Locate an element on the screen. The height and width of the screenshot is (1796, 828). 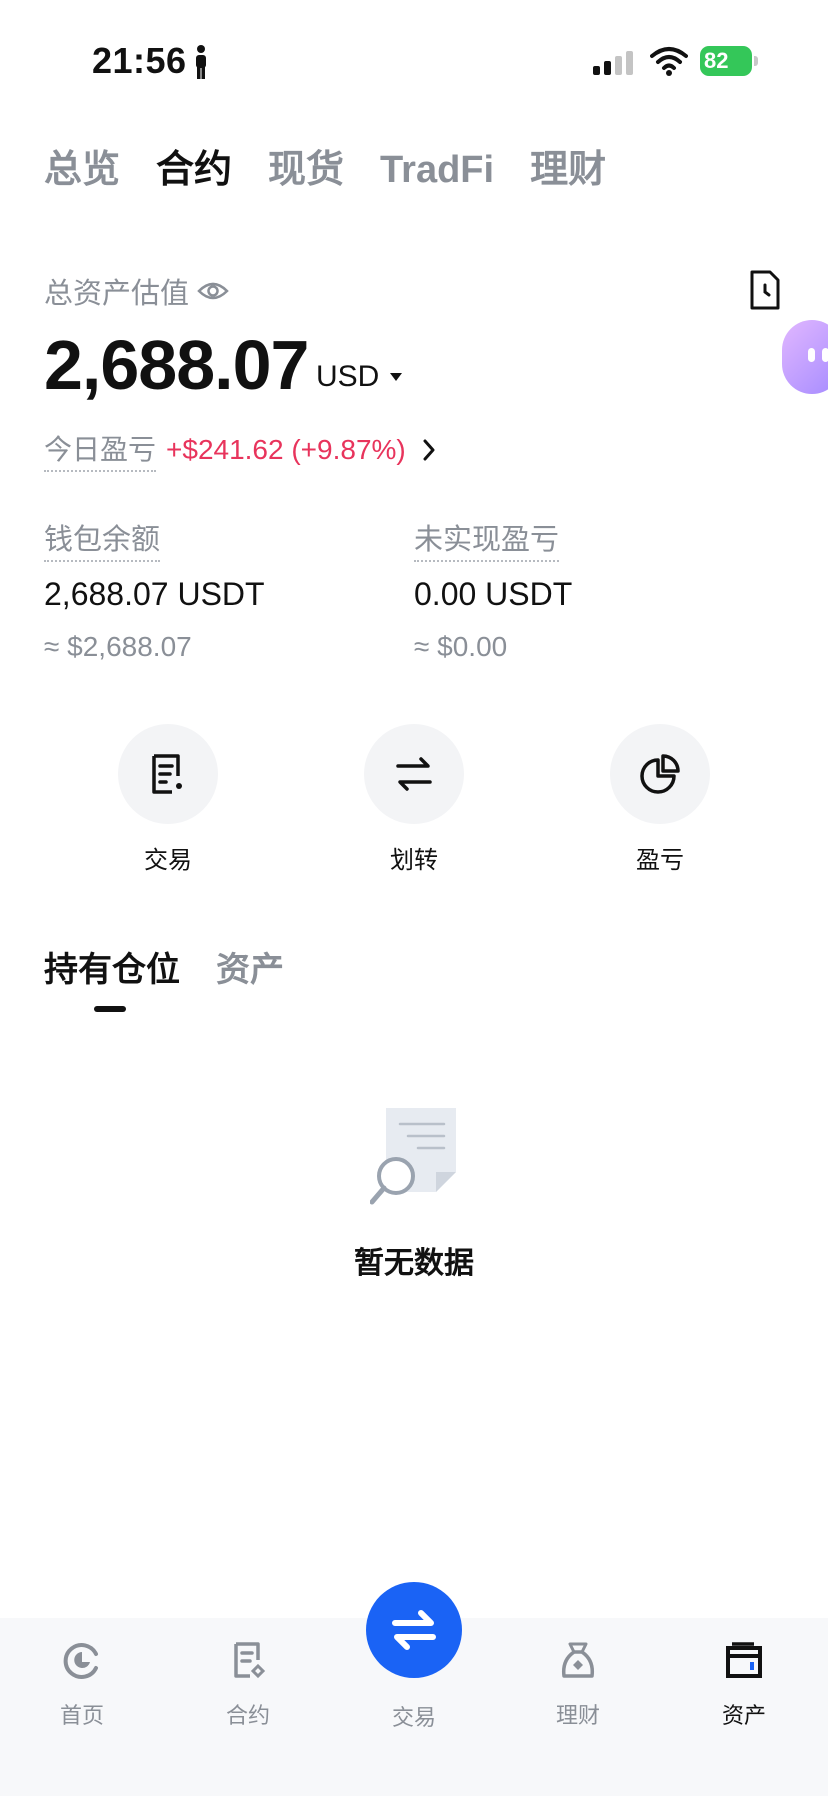
trade-action-button: 交易 is located at coordinates (168, 799).